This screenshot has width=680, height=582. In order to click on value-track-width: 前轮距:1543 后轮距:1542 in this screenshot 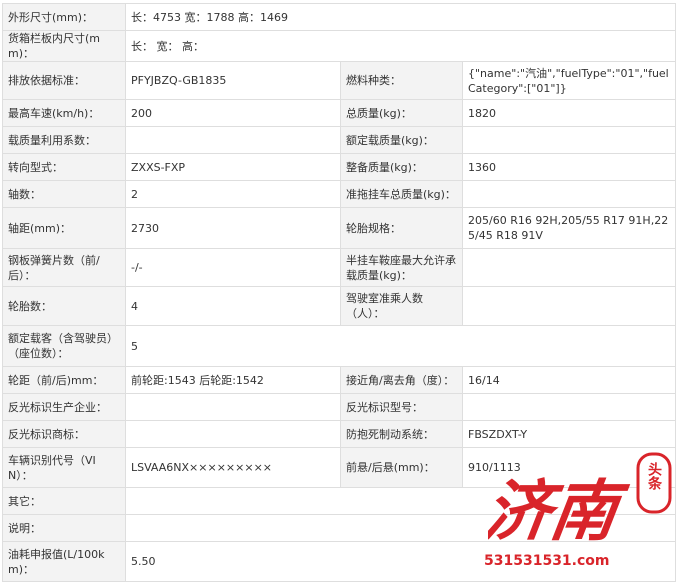, I will do `click(233, 380)`.